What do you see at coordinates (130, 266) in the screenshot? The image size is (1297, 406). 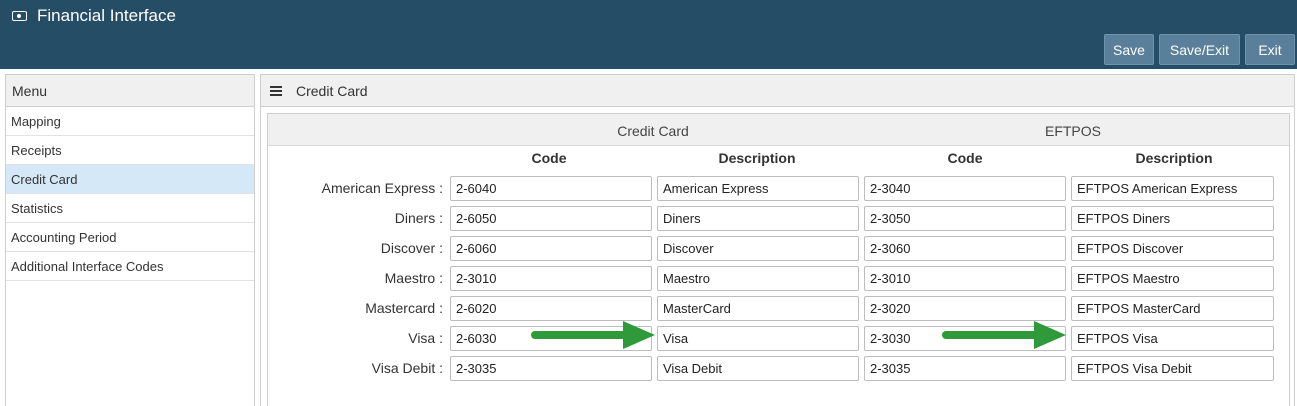 I see `sidebar-item-additional-interface-codes: Additional Interface Codes` at bounding box center [130, 266].